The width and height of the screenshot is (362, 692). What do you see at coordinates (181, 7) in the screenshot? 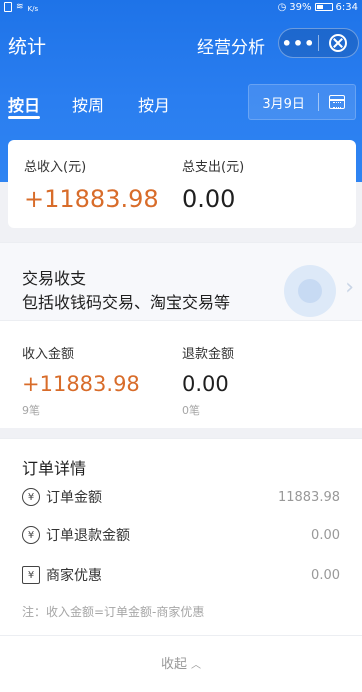
I see `status-bar: ≋ K/s ◷ 39% 6:34` at bounding box center [181, 7].